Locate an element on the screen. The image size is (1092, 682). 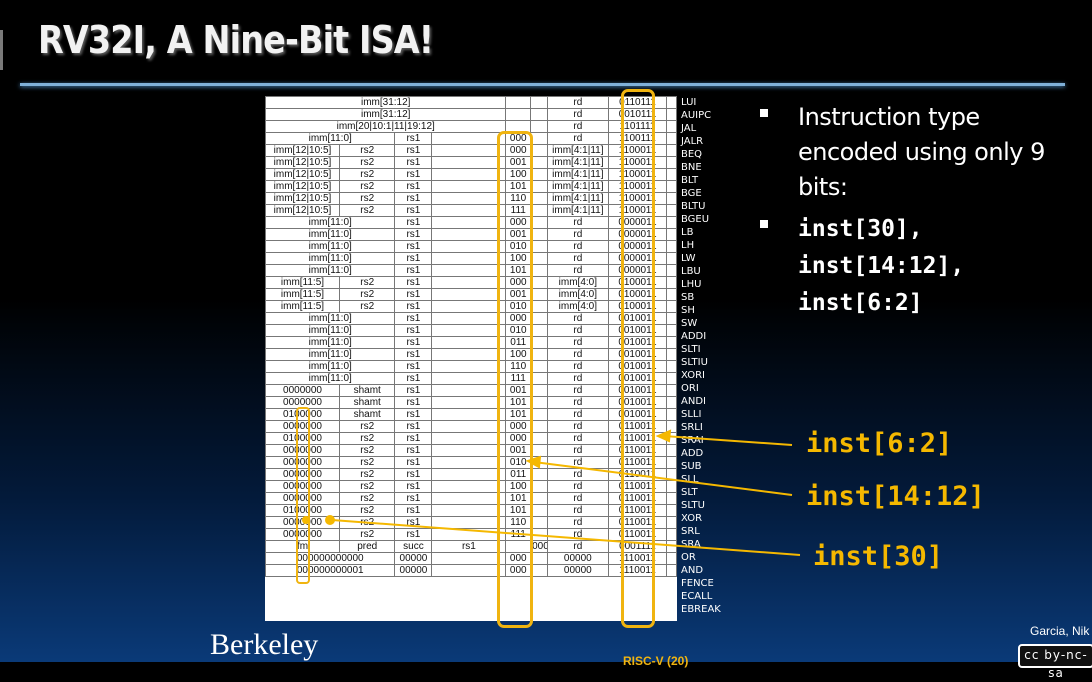
callout-inst6-2: inst[6:2] is located at coordinates (879, 443).